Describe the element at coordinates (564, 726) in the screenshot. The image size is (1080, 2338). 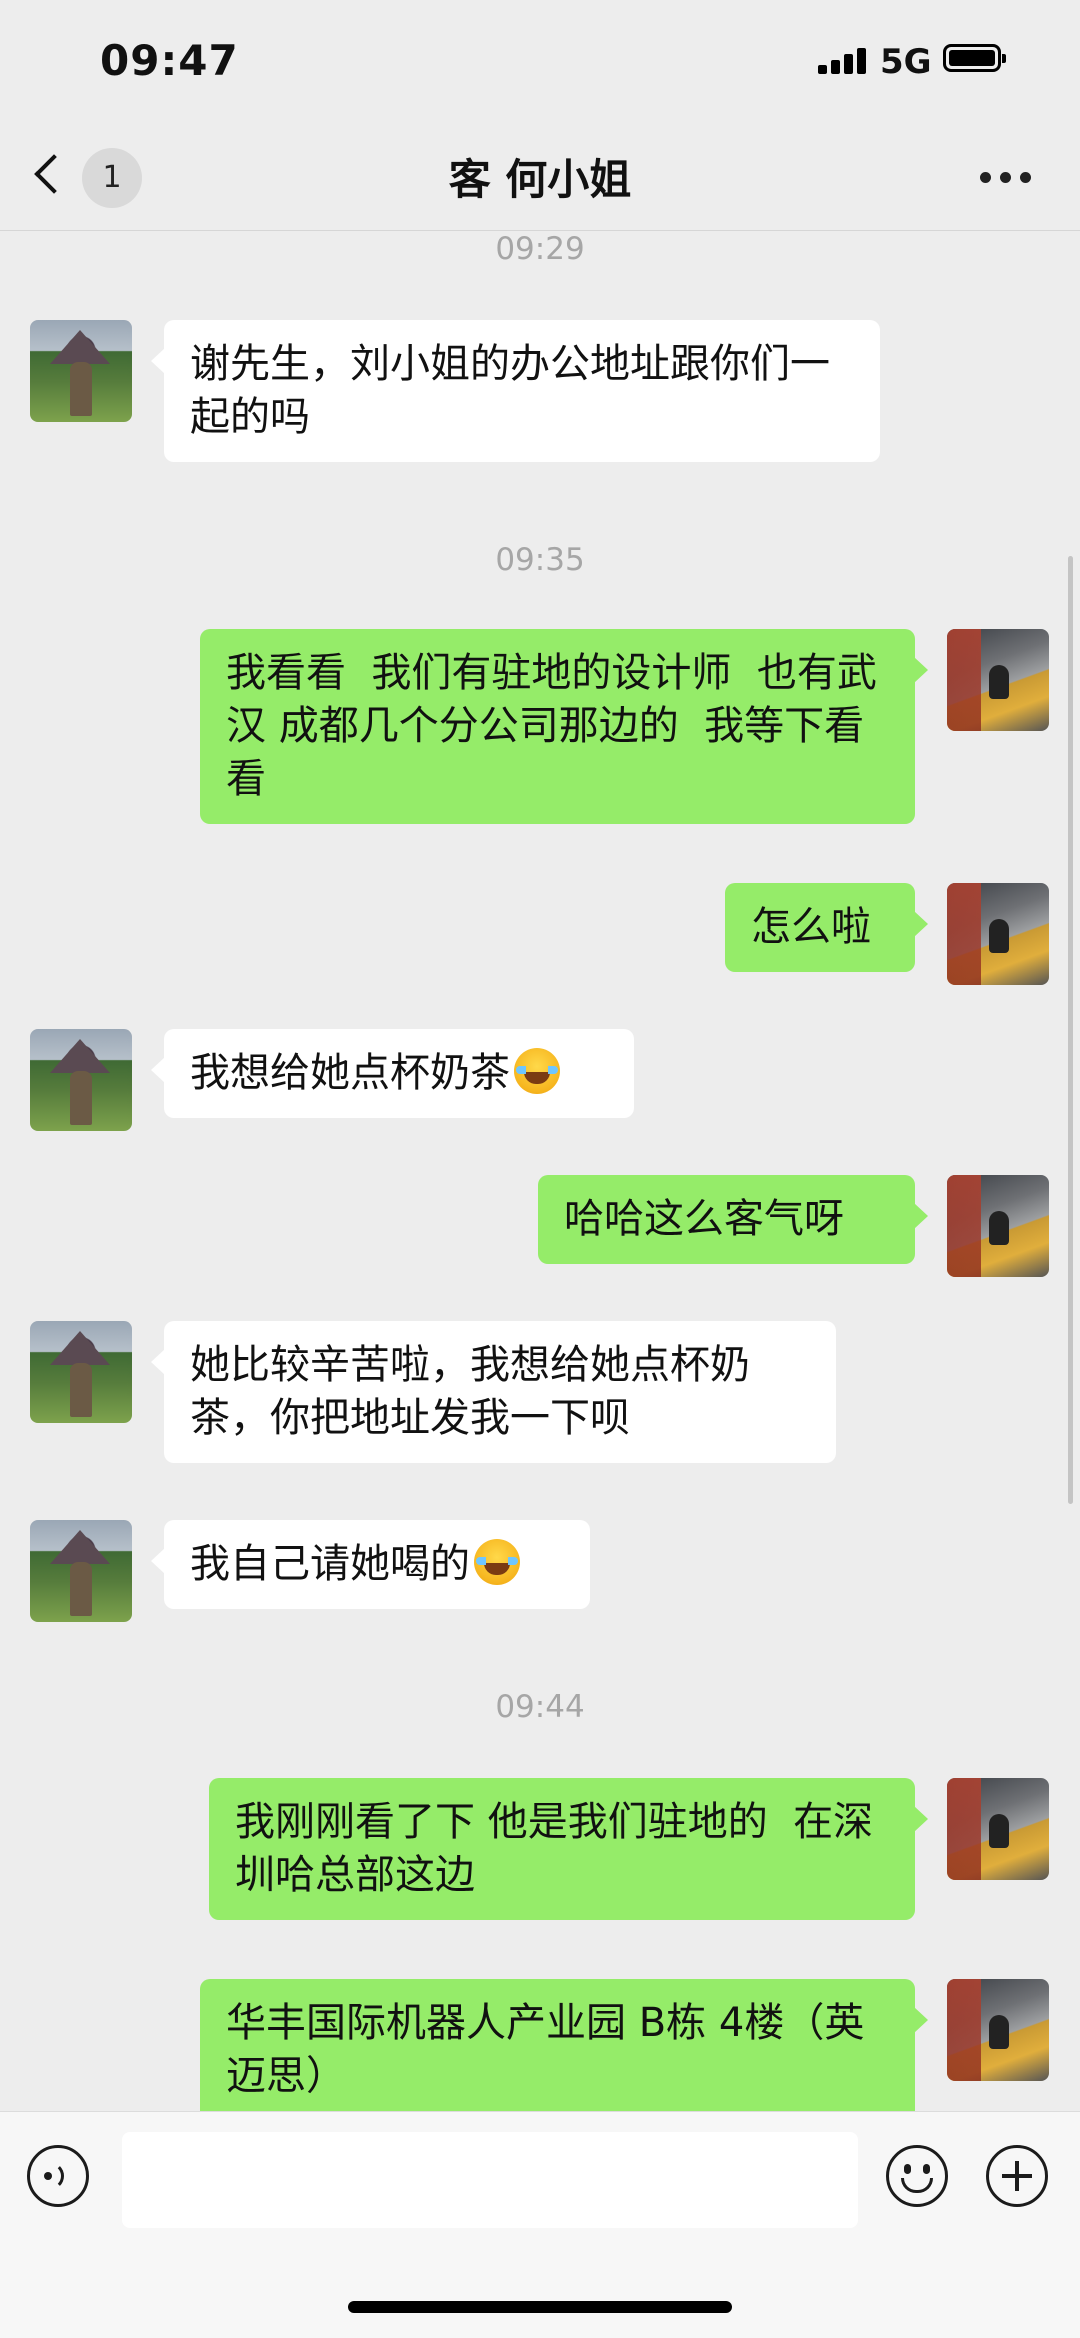
I see `message-bubble-outgoing: 我看看 我们有驻地的设计师 也有武汉 成都几个分公司那边的 我等下看看` at that location.